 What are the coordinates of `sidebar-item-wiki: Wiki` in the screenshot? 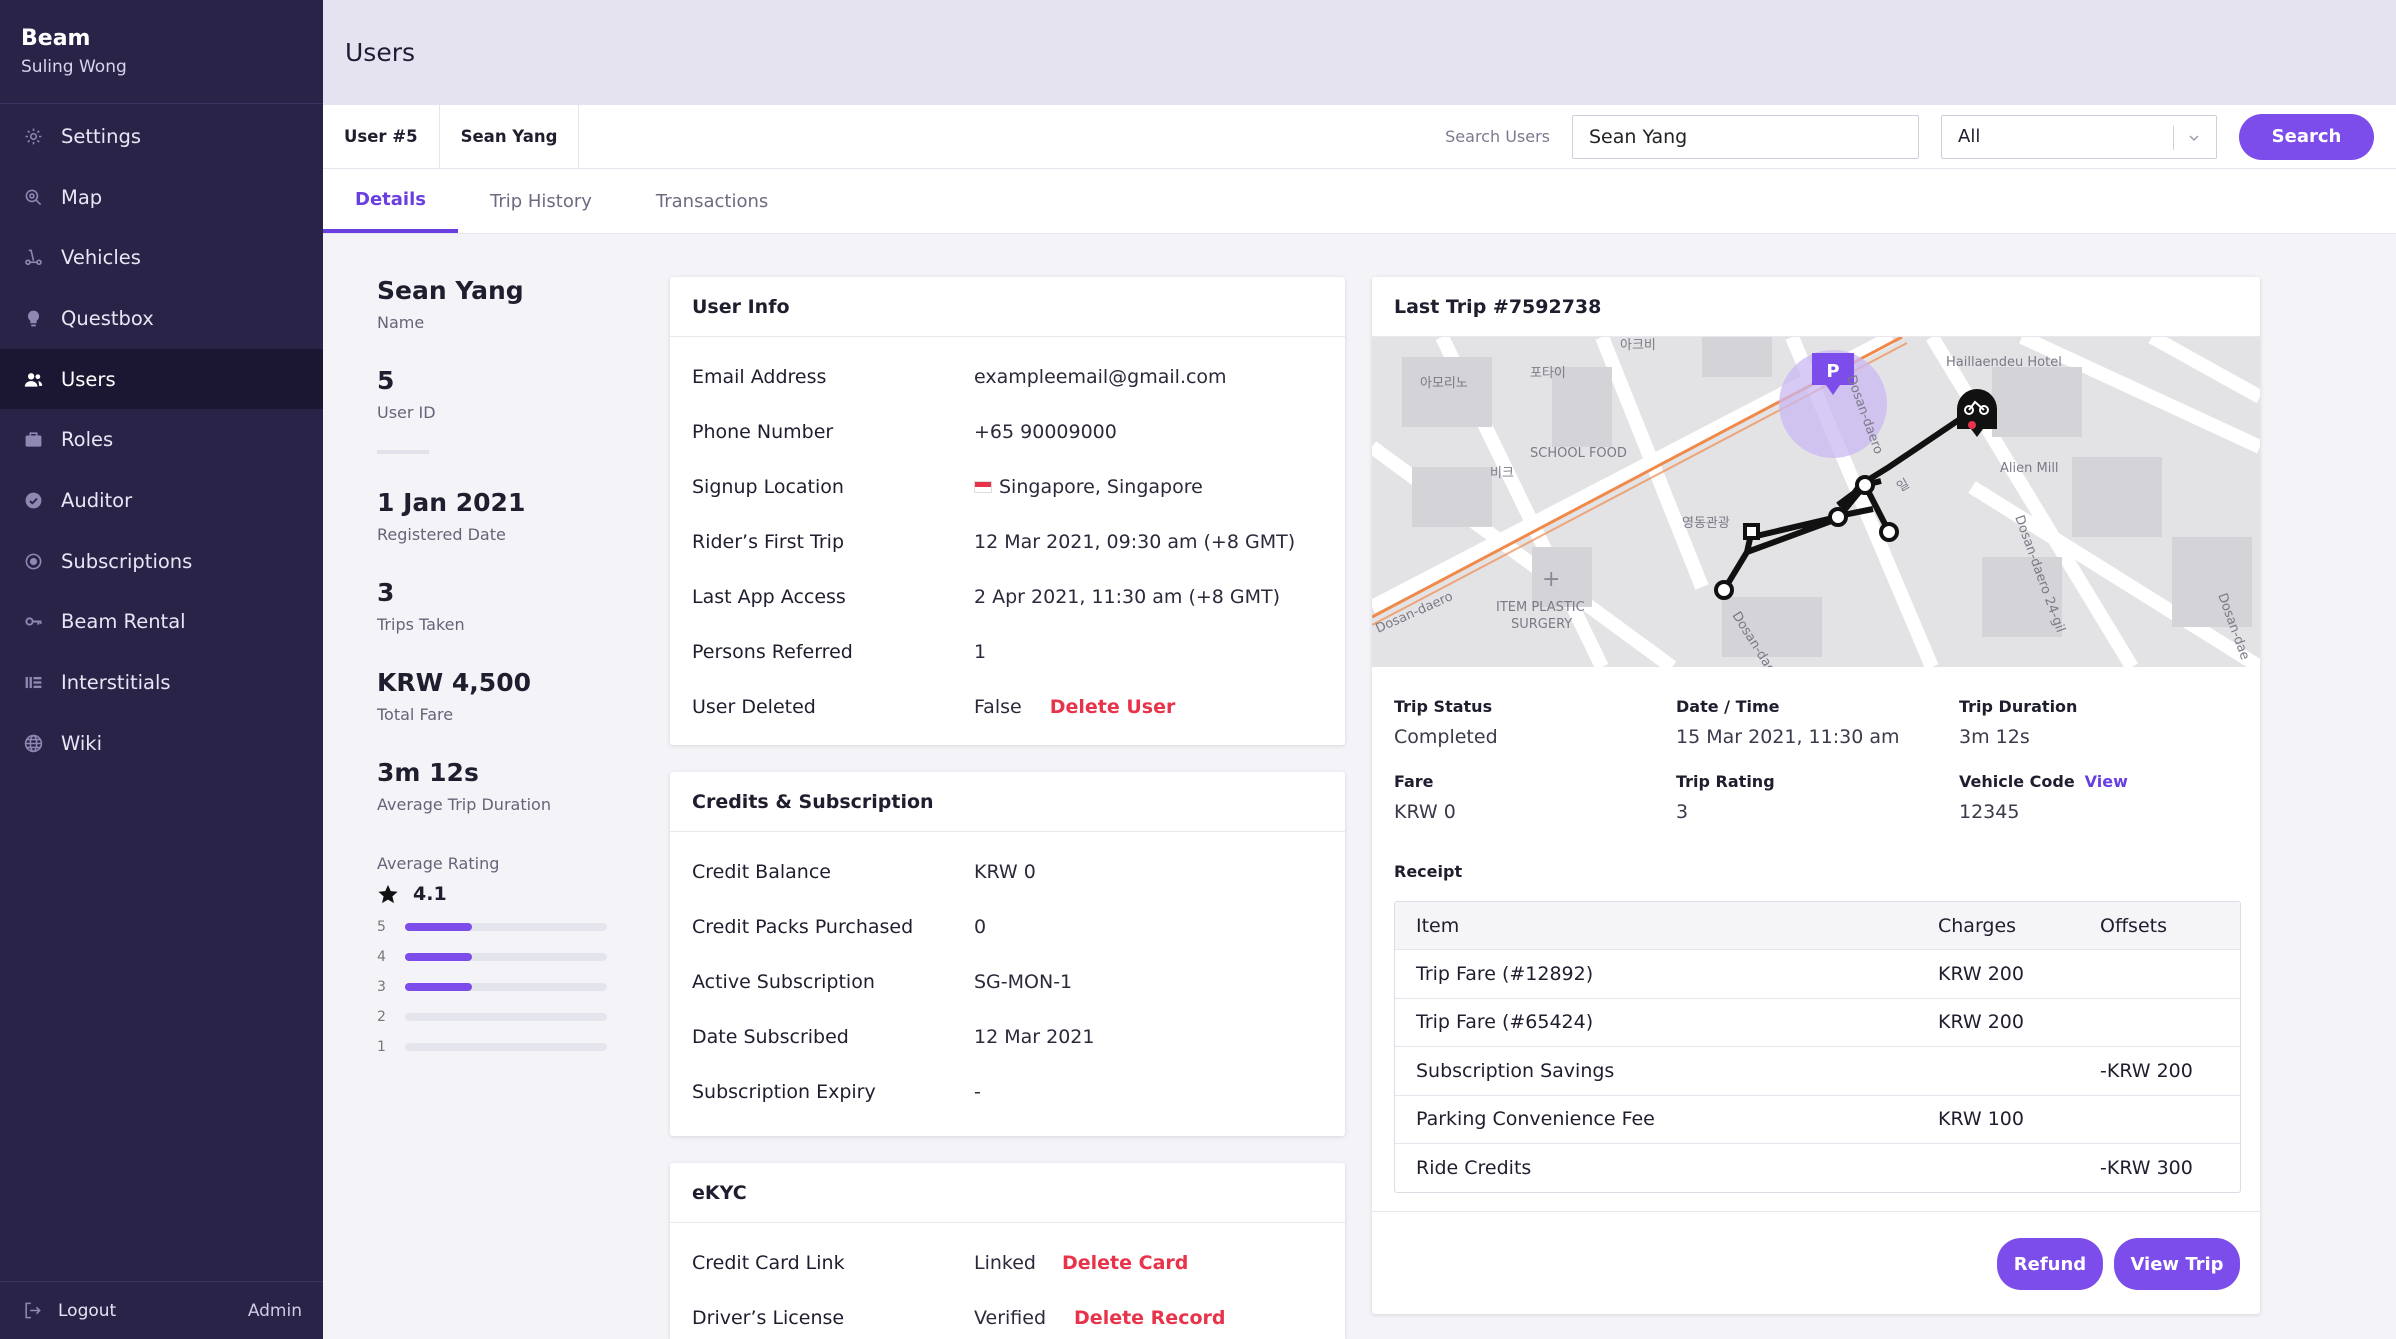 It's located at (161, 743).